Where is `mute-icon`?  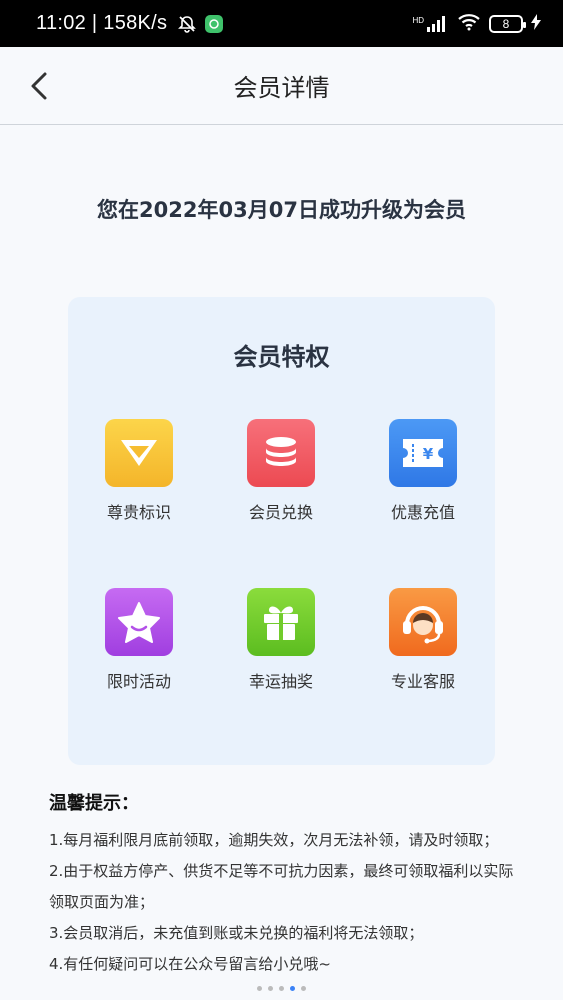
mute-icon is located at coordinates (187, 24).